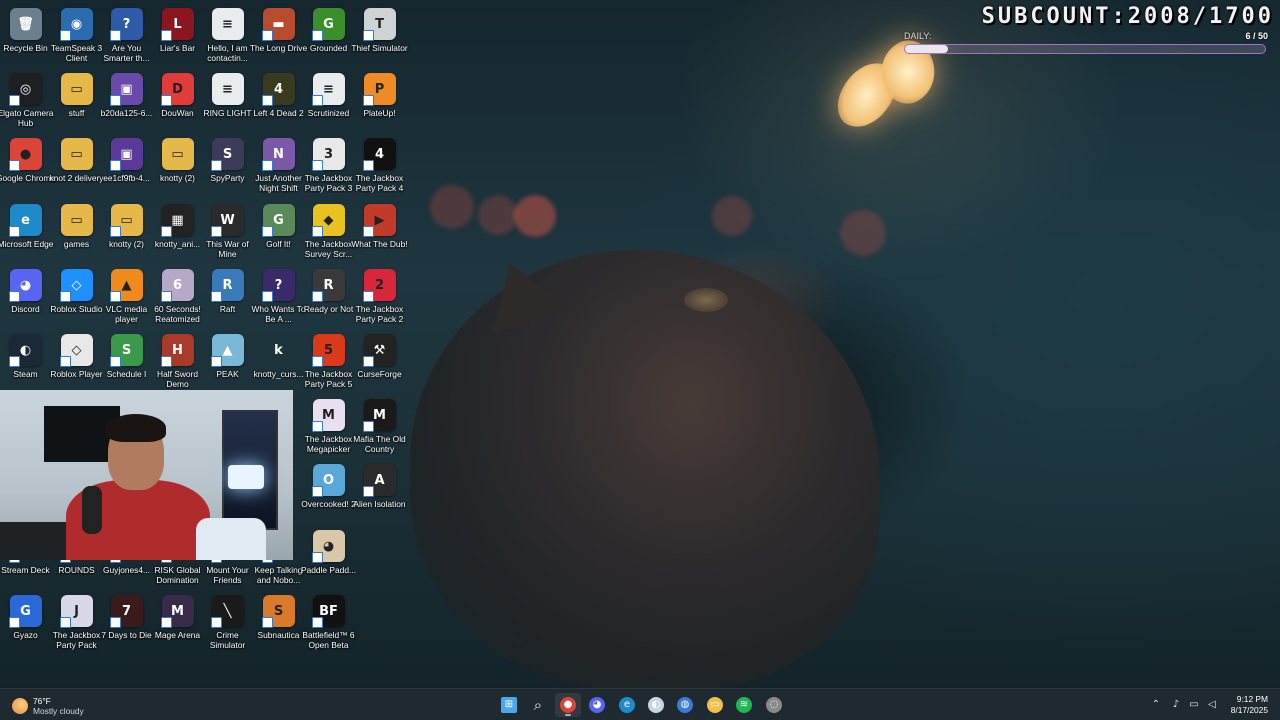 The image size is (1280, 720). Describe the element at coordinates (1212, 705) in the screenshot. I see `volume-icon: ◁` at that location.